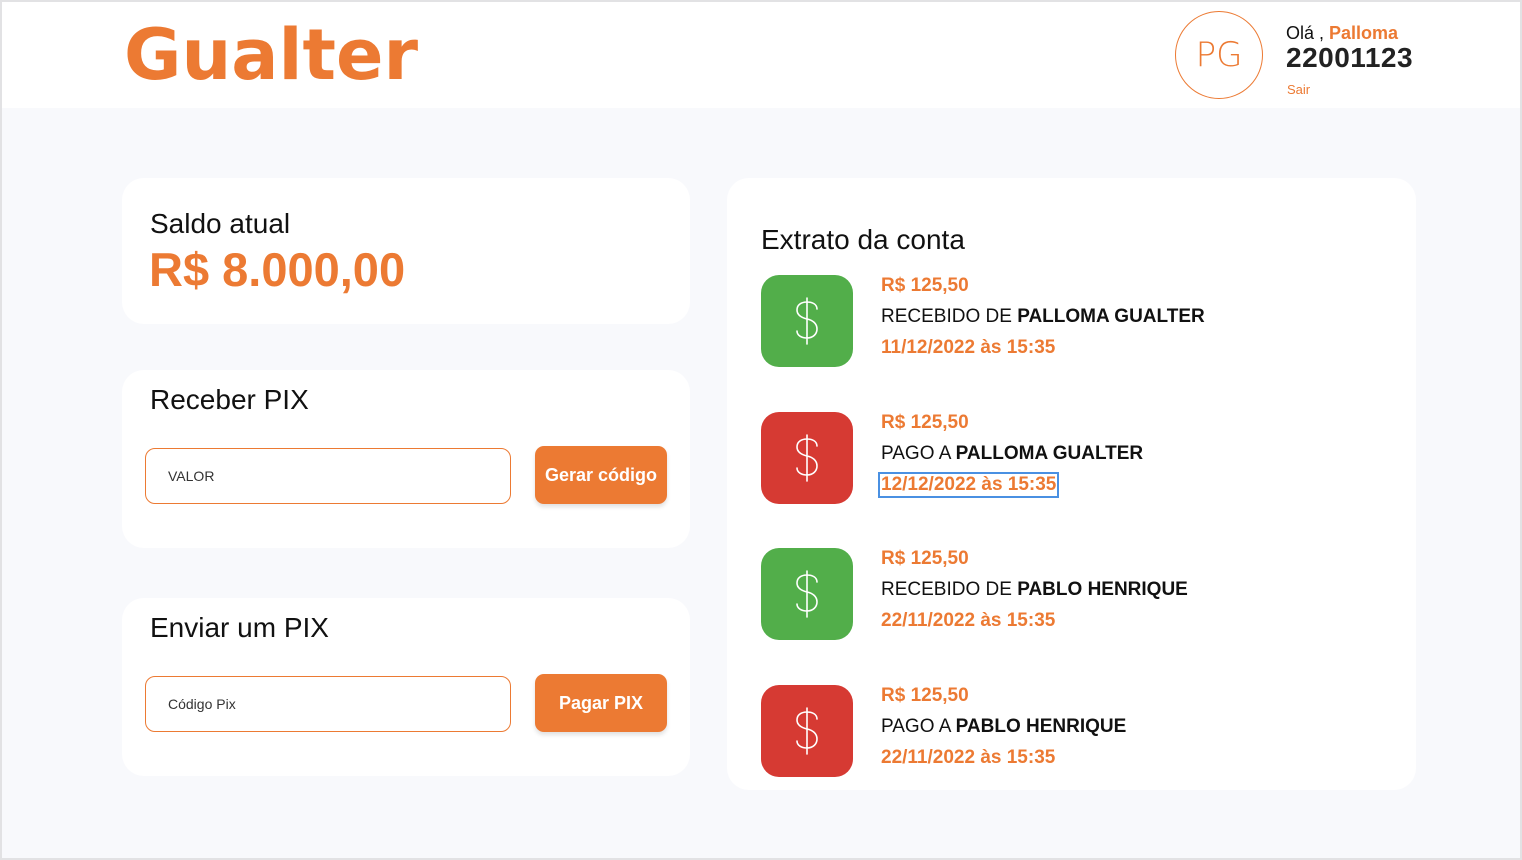 The width and height of the screenshot is (1522, 860). I want to click on statement-title: Extrato da conta, so click(863, 239).